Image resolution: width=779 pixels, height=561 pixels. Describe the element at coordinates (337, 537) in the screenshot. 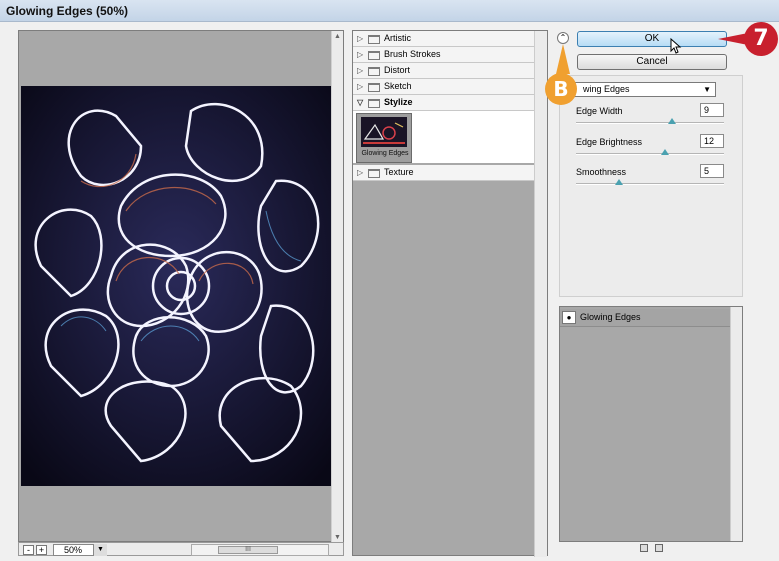

I see `scroll-down-arrow-icon: ▼` at that location.